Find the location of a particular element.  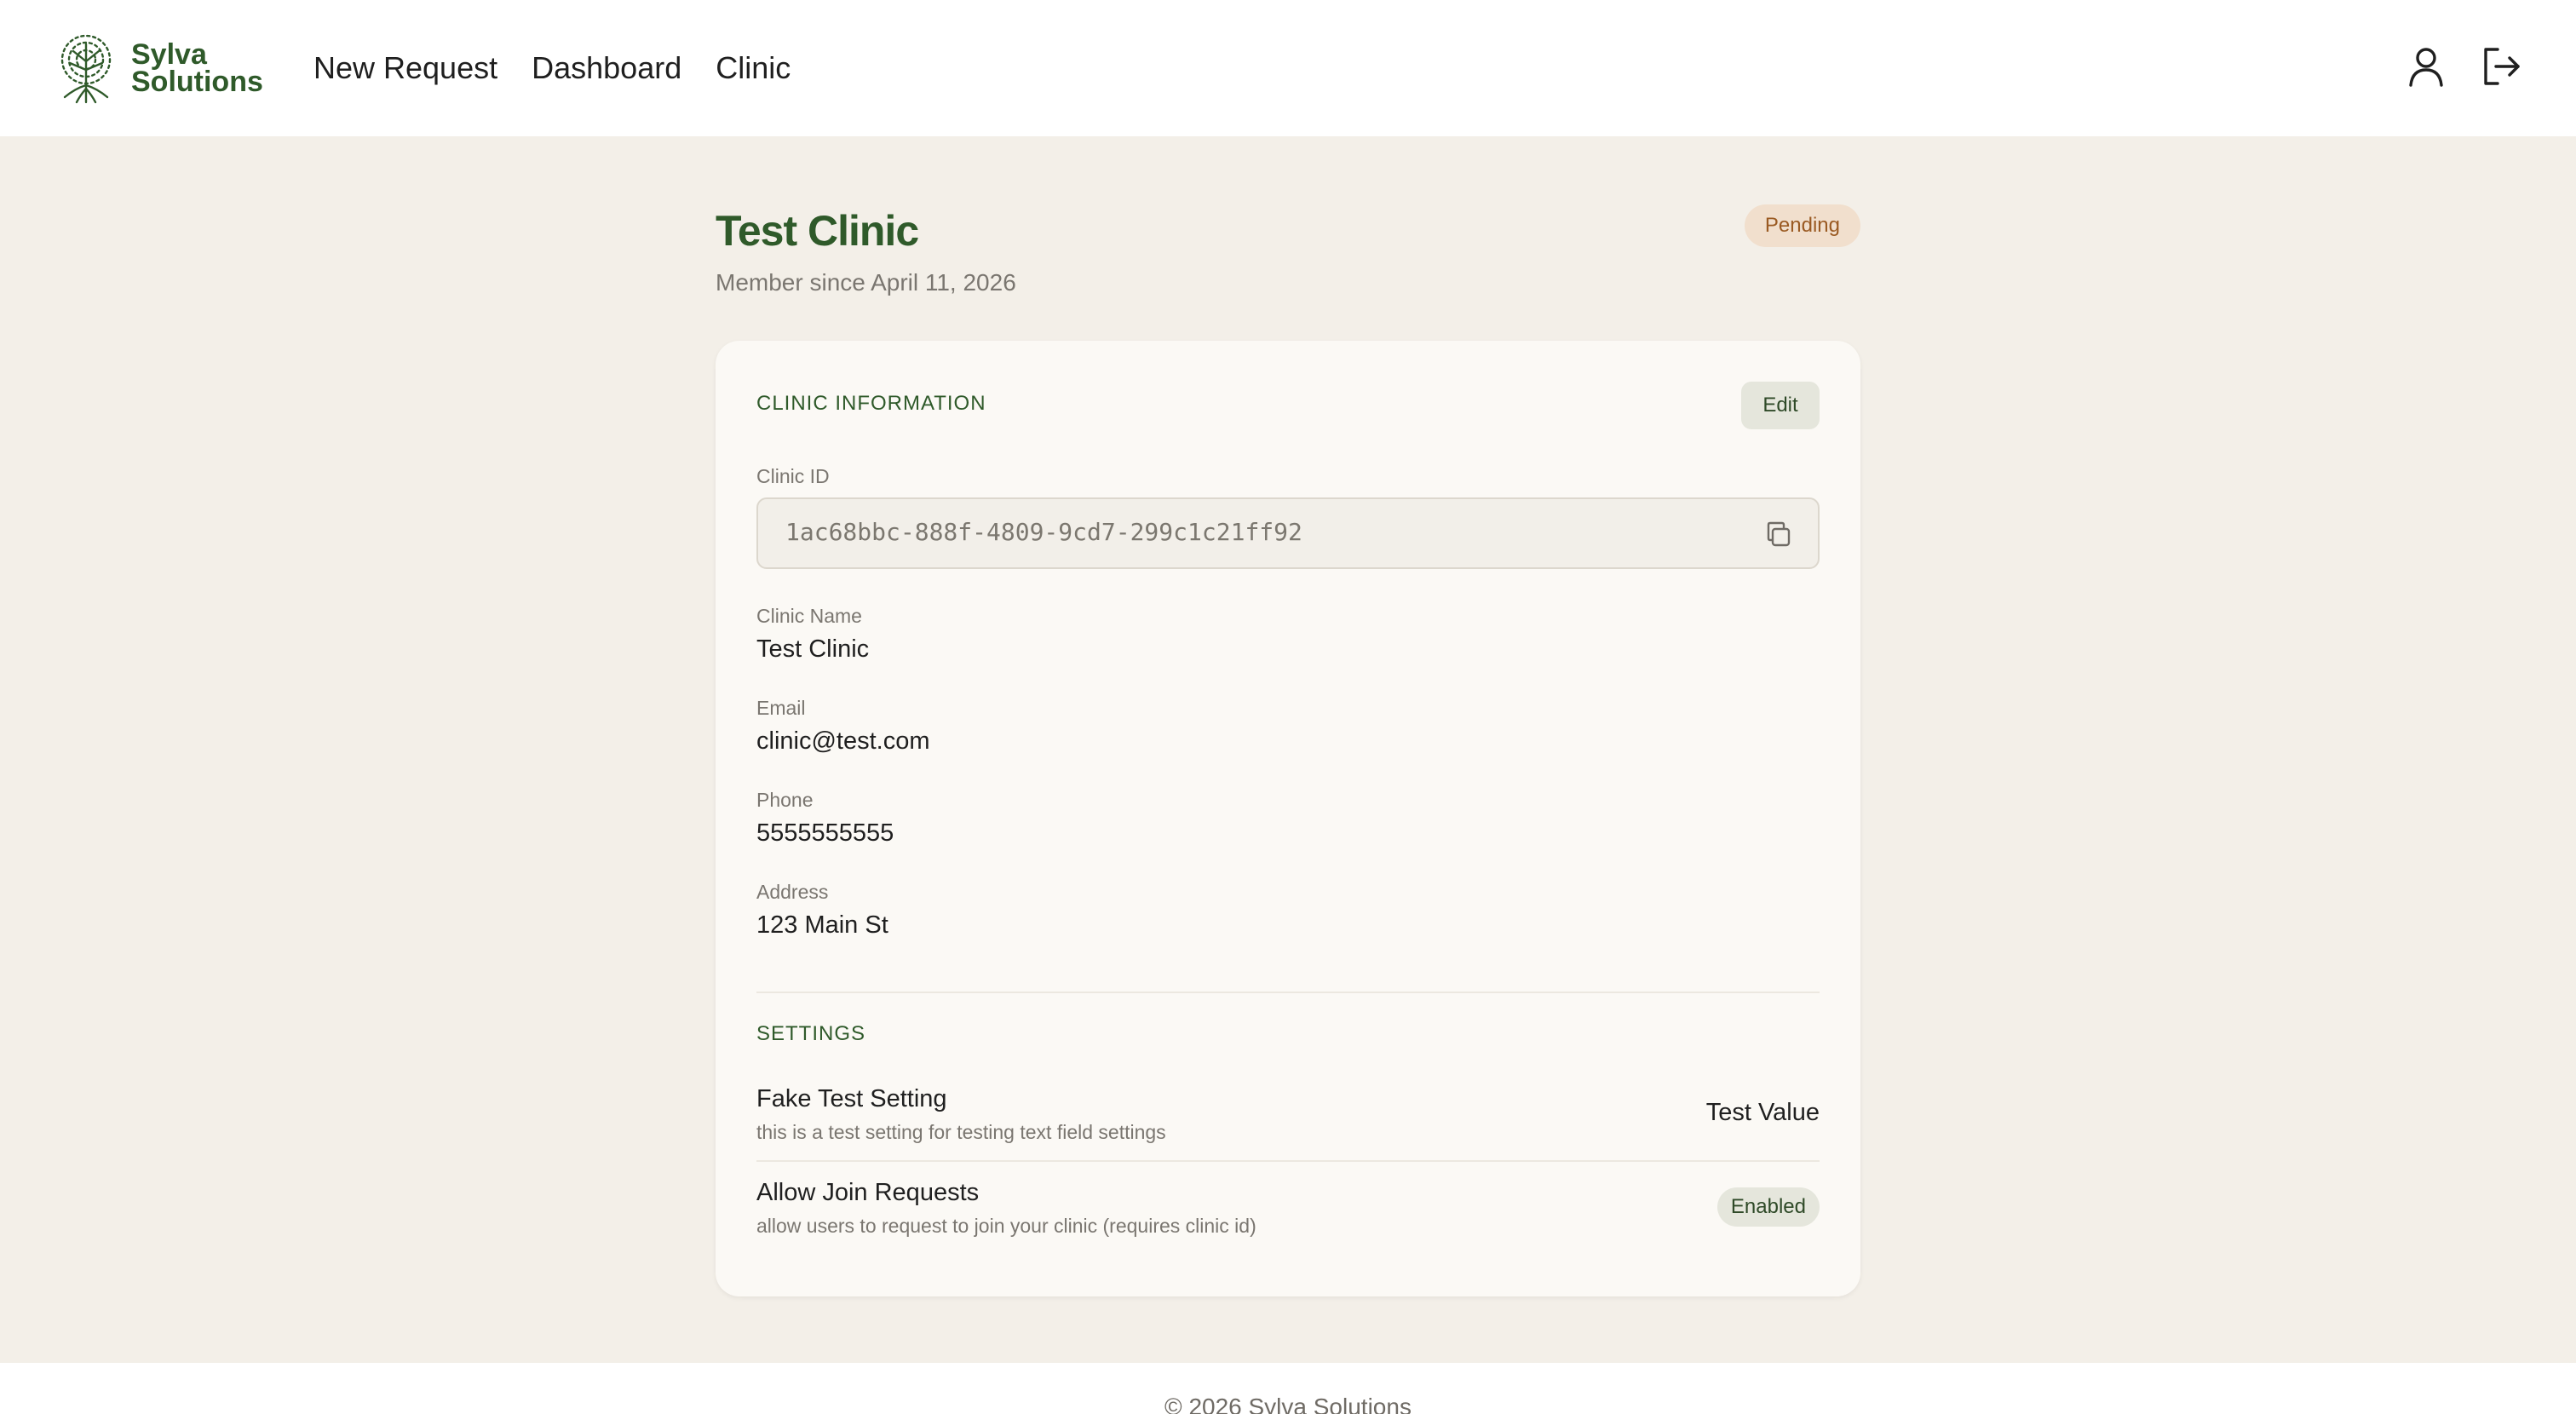

main-nav: New Request Dashboard Clinic is located at coordinates (569, 68).